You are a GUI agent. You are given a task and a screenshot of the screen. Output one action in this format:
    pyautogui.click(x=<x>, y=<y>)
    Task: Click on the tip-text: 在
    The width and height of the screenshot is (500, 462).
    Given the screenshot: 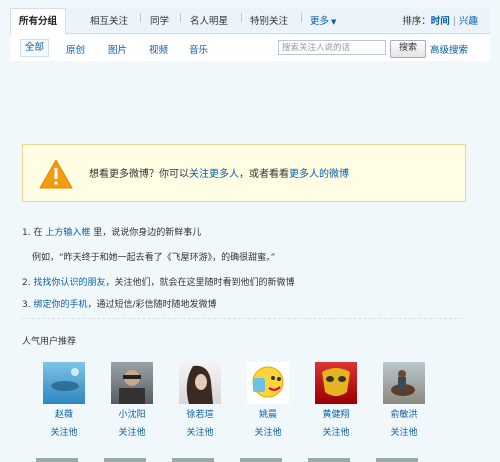 What is the action you would take?
    pyautogui.click(x=38, y=233)
    